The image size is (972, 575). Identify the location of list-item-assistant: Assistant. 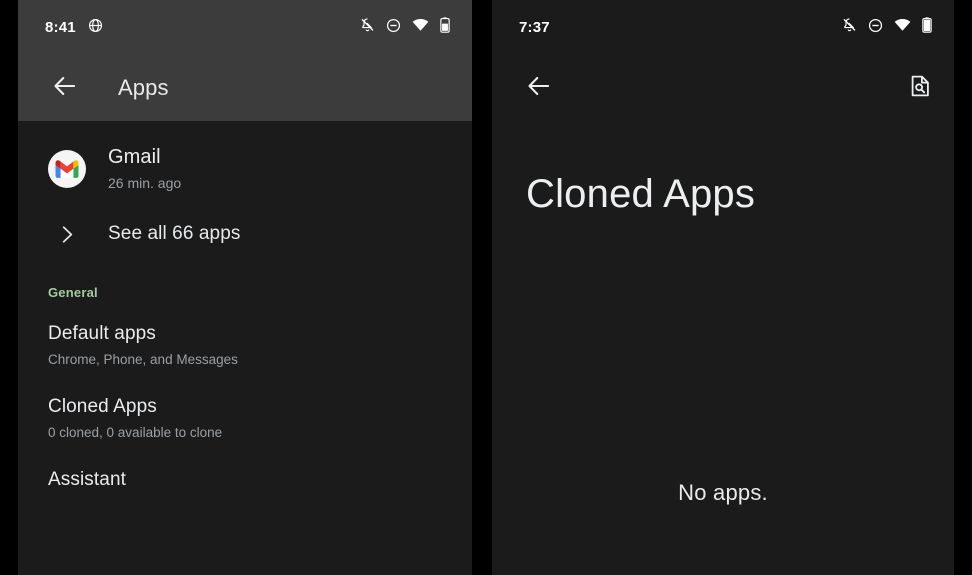
(245, 473).